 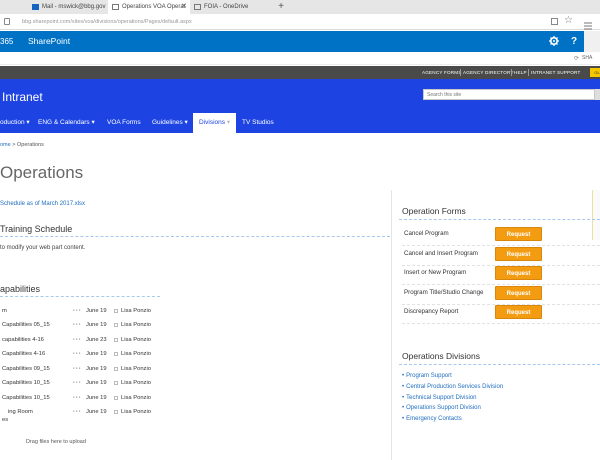 What do you see at coordinates (554, 41) in the screenshot?
I see `settings-gear-icon` at bounding box center [554, 41].